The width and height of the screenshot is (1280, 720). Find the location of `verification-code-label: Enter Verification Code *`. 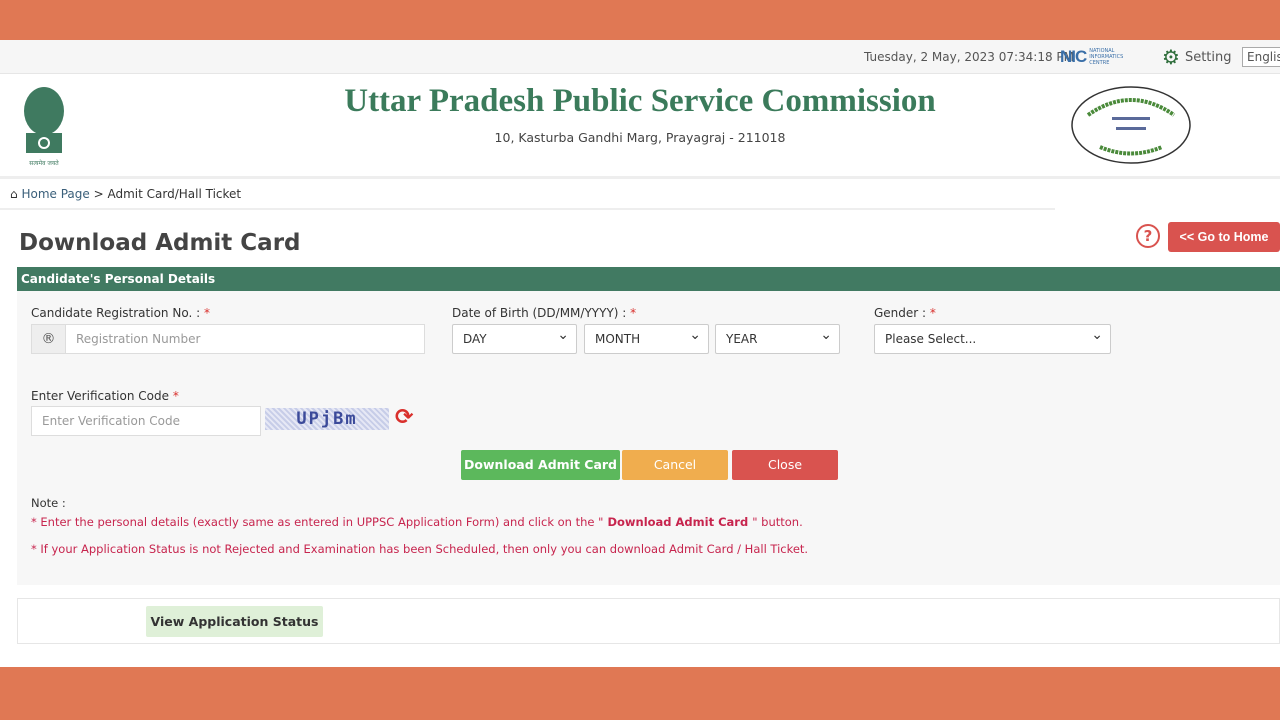

verification-code-label: Enter Verification Code * is located at coordinates (105, 396).